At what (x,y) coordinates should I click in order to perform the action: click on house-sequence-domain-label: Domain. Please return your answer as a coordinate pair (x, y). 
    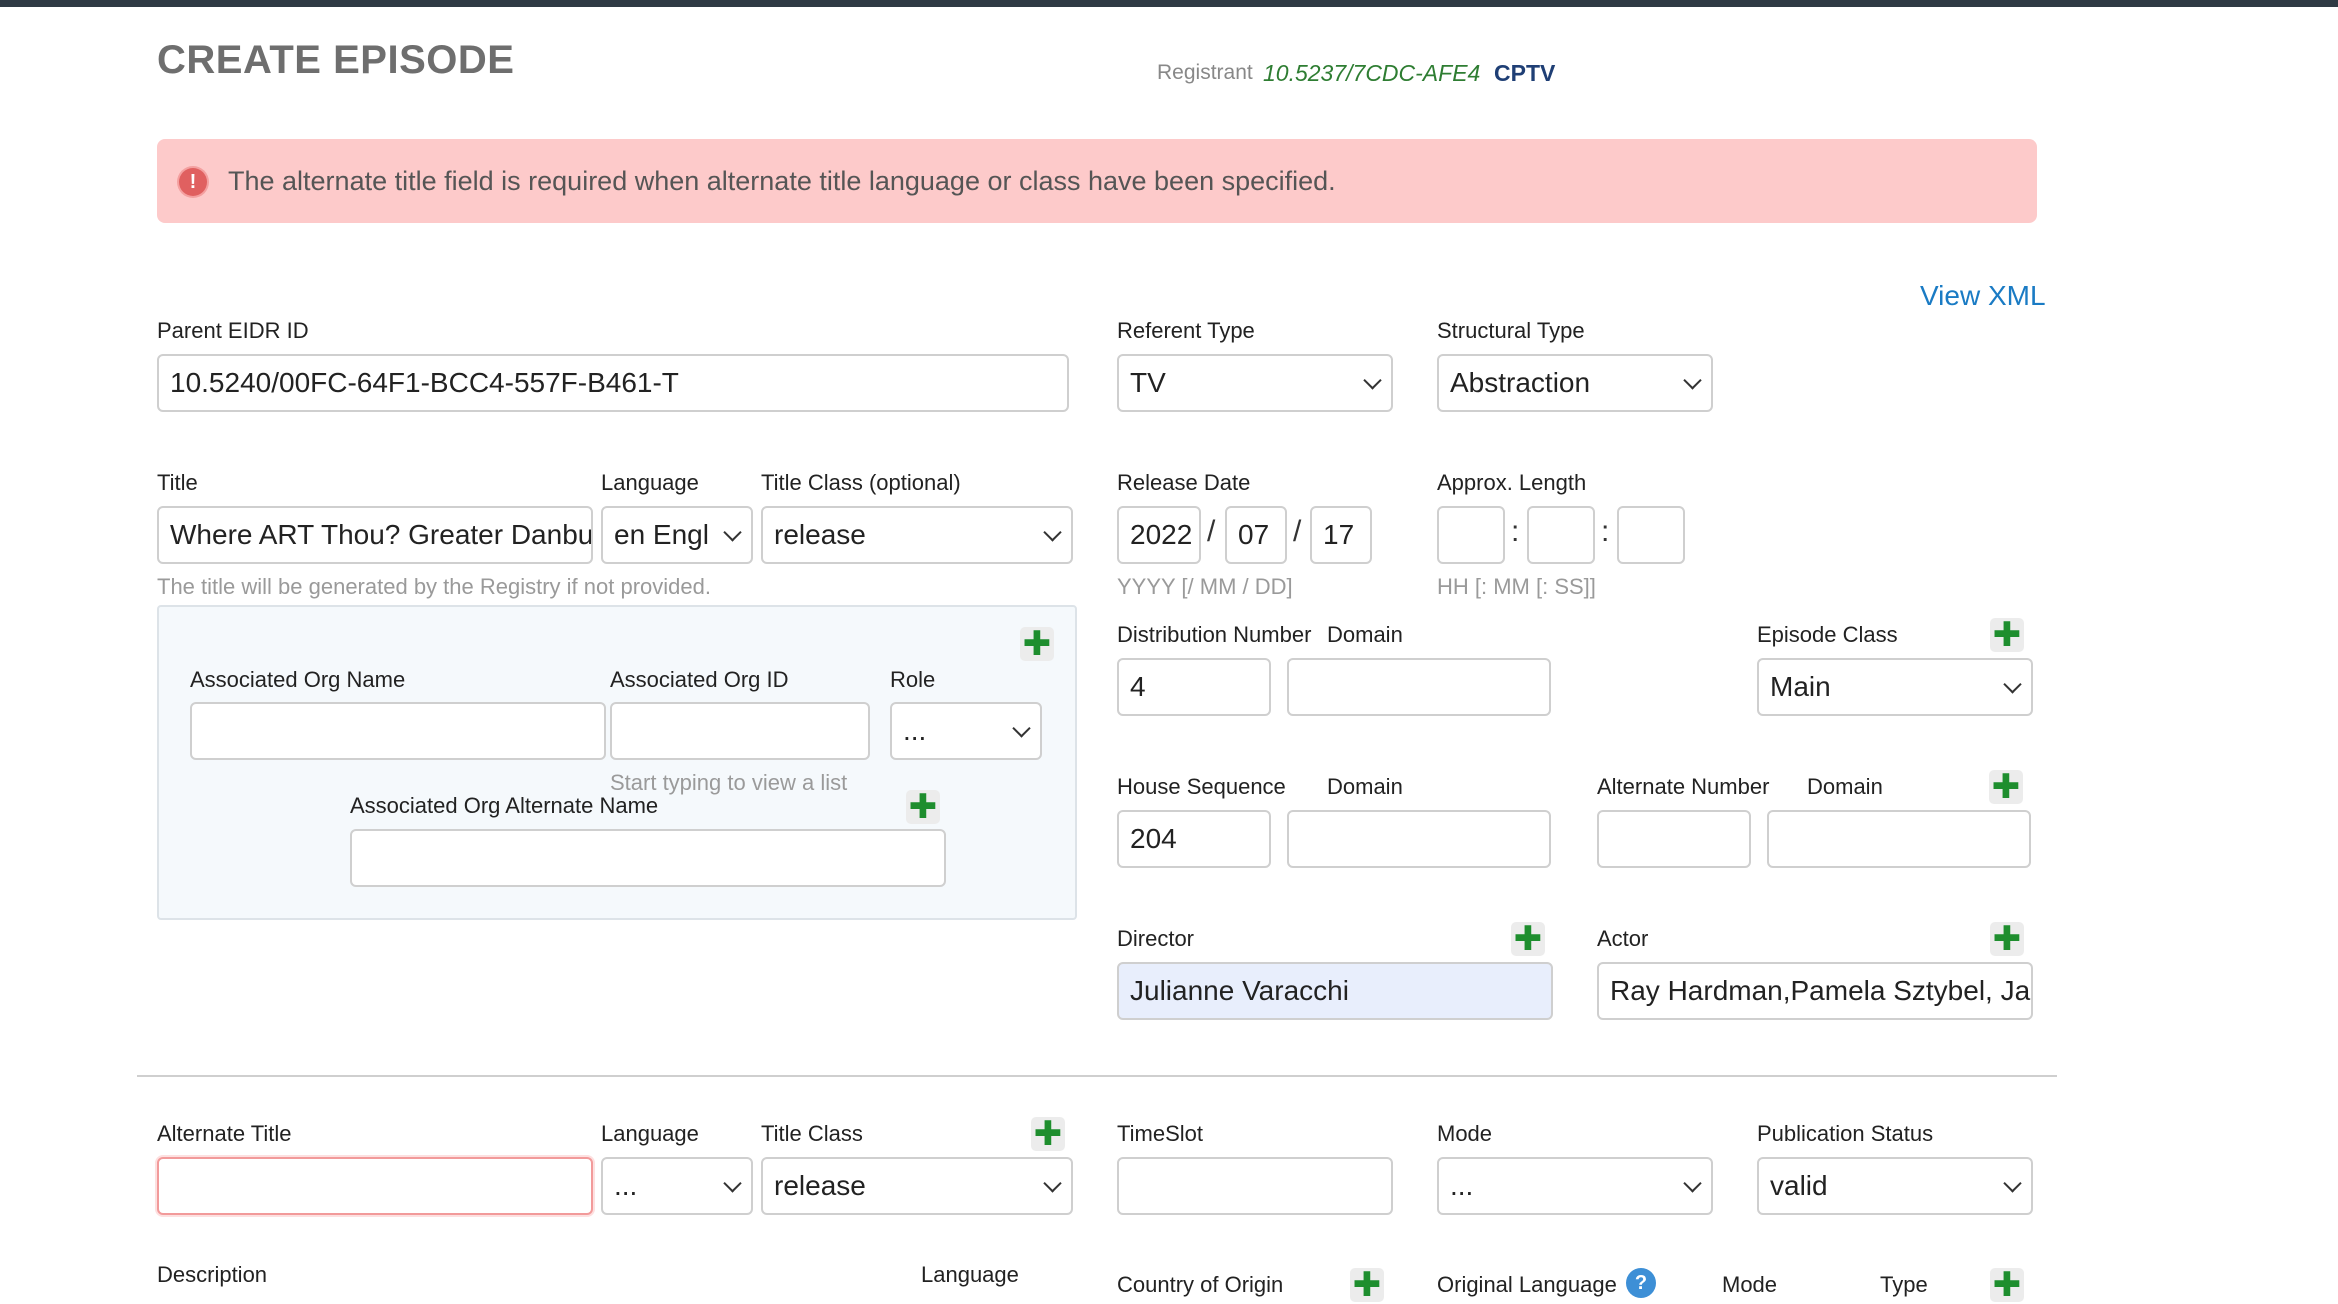
    Looking at the image, I should click on (1365, 786).